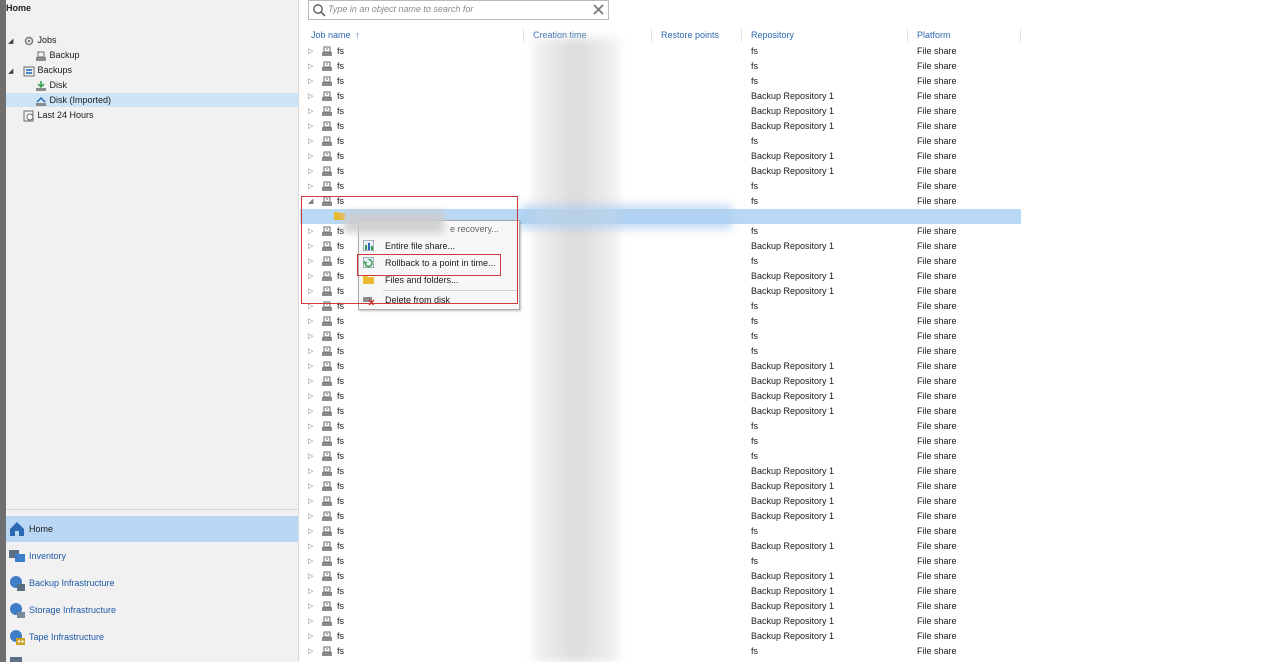 The height and width of the screenshot is (662, 1266). I want to click on clear-search-icon, so click(598, 9).